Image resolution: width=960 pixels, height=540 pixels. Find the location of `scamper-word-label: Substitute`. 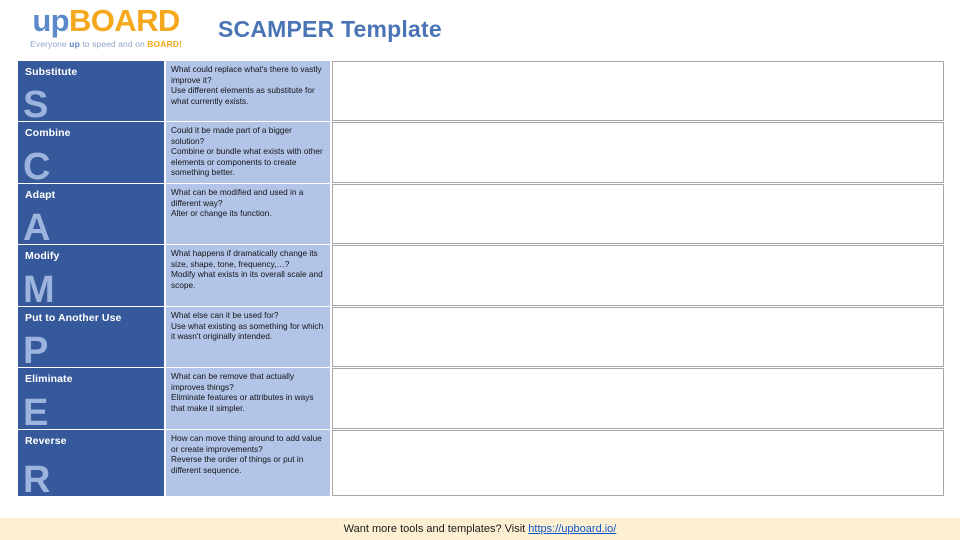

scamper-word-label: Substitute is located at coordinates (51, 72).